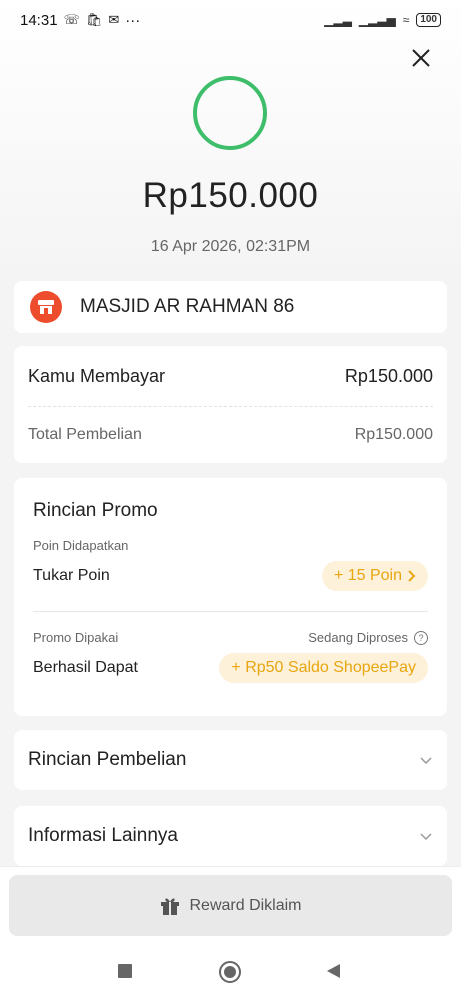  I want to click on paid-label: Kamu Membayar, so click(97, 375).